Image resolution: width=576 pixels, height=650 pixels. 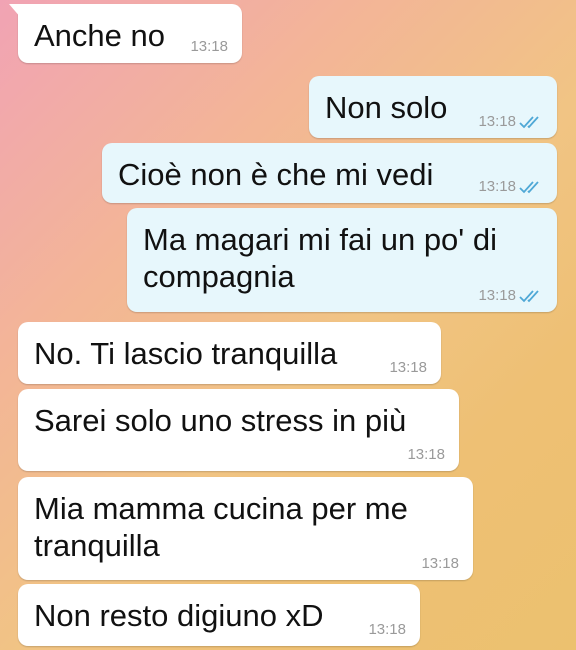 I want to click on message-bubble-incoming: Sarei solo uno stress in più 13:18, so click(x=238, y=430).